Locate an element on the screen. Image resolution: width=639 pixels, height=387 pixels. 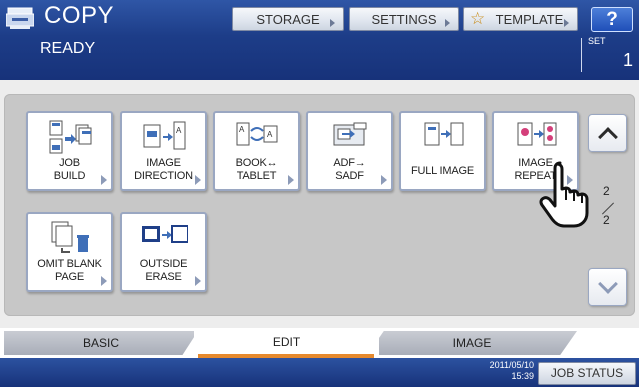
storage-label: STORAGE is located at coordinates (288, 19).